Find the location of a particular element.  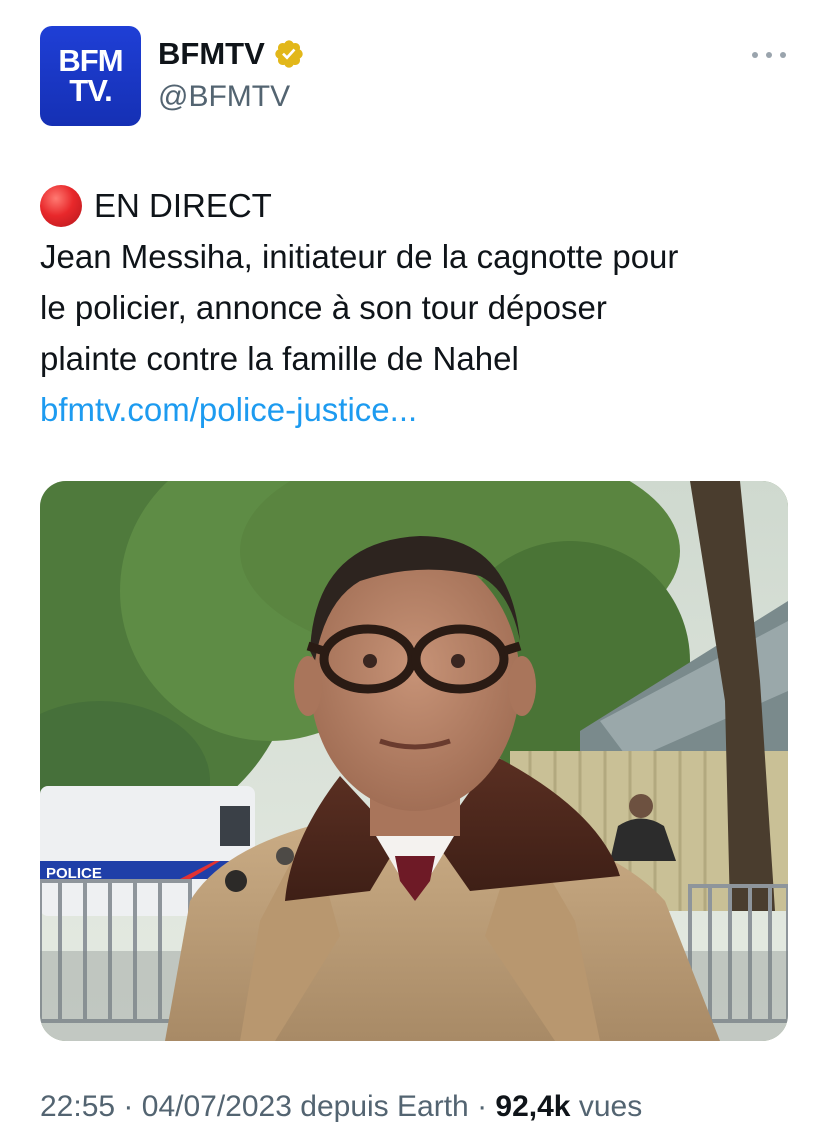

name-row: BFMTV is located at coordinates (231, 54).